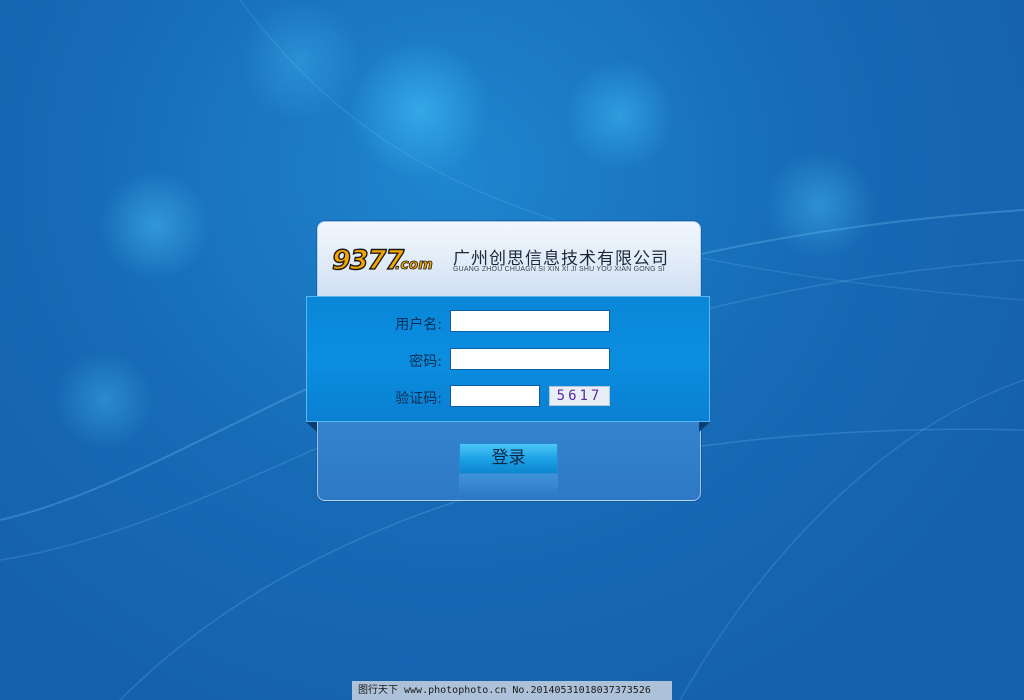 The image size is (1024, 700). I want to click on captcha-image: 5617, so click(579, 396).